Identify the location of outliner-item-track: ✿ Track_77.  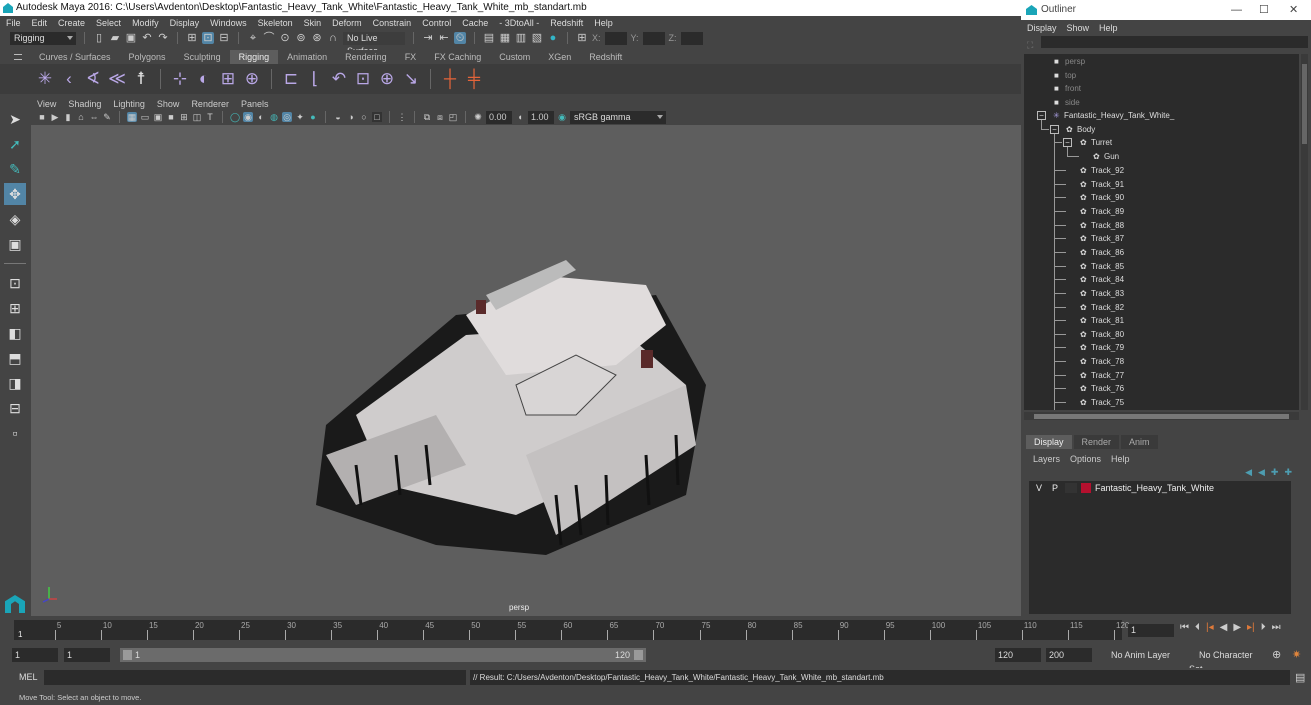
(1102, 375).